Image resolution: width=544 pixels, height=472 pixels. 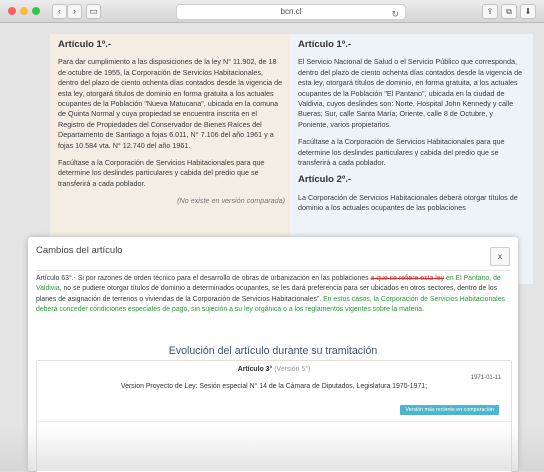 What do you see at coordinates (325, 44) in the screenshot?
I see `right-article-title: Artículo 1º.-` at bounding box center [325, 44].